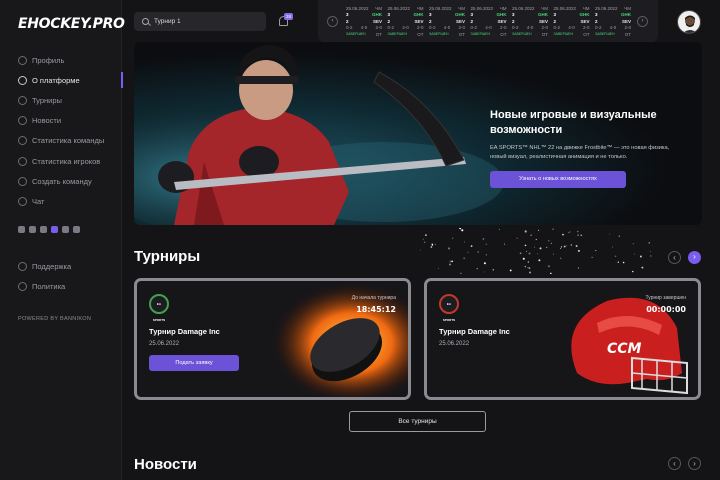 This screenshot has width=720, height=480. What do you see at coordinates (54, 229) in the screenshot?
I see `youtube-icon` at bounding box center [54, 229].